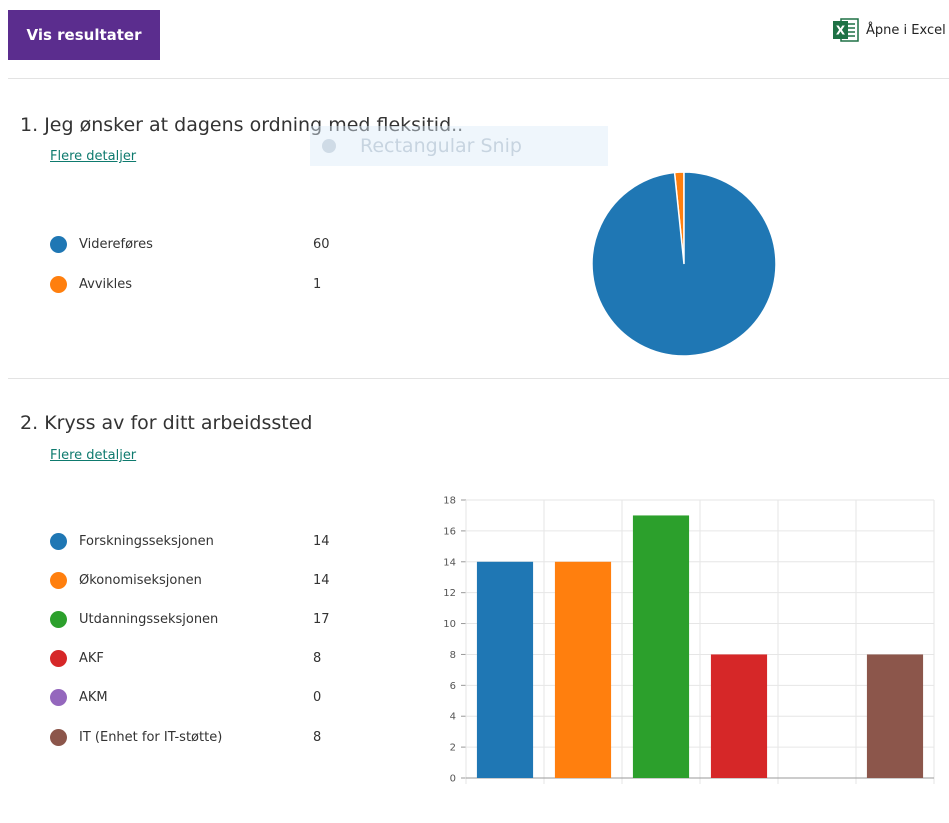 The height and width of the screenshot is (823, 949). I want to click on excel-icon: X, so click(846, 30).